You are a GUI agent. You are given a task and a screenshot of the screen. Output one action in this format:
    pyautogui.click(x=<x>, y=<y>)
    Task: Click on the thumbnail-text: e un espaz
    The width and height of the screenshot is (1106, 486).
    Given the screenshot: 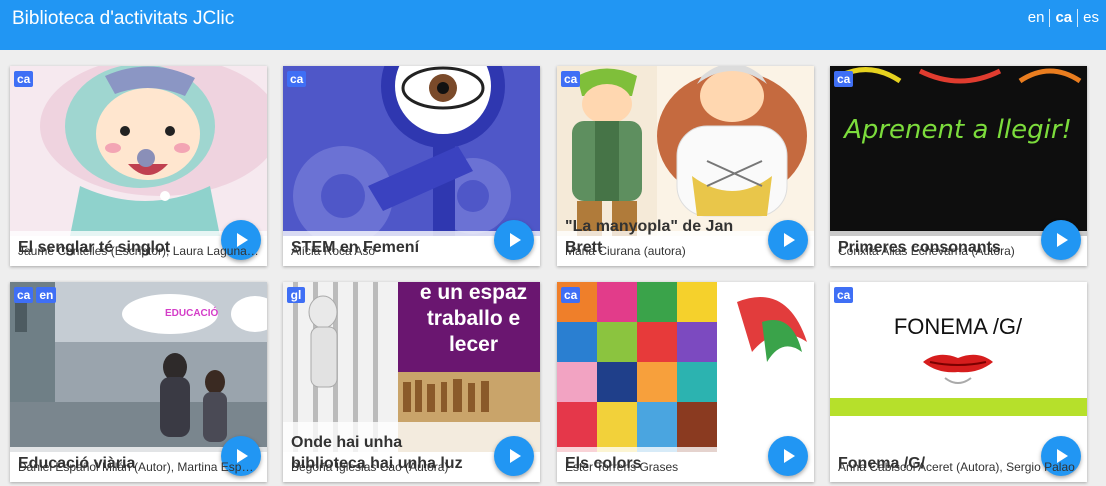 What is the action you would take?
    pyautogui.click(x=473, y=293)
    